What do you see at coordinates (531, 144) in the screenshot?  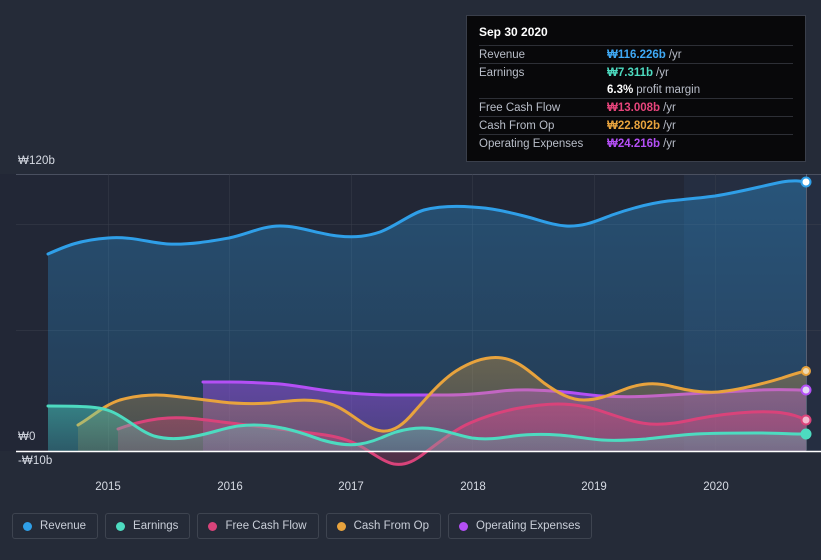 I see `tooltip-label-operating-expenses: Operating Expenses` at bounding box center [531, 144].